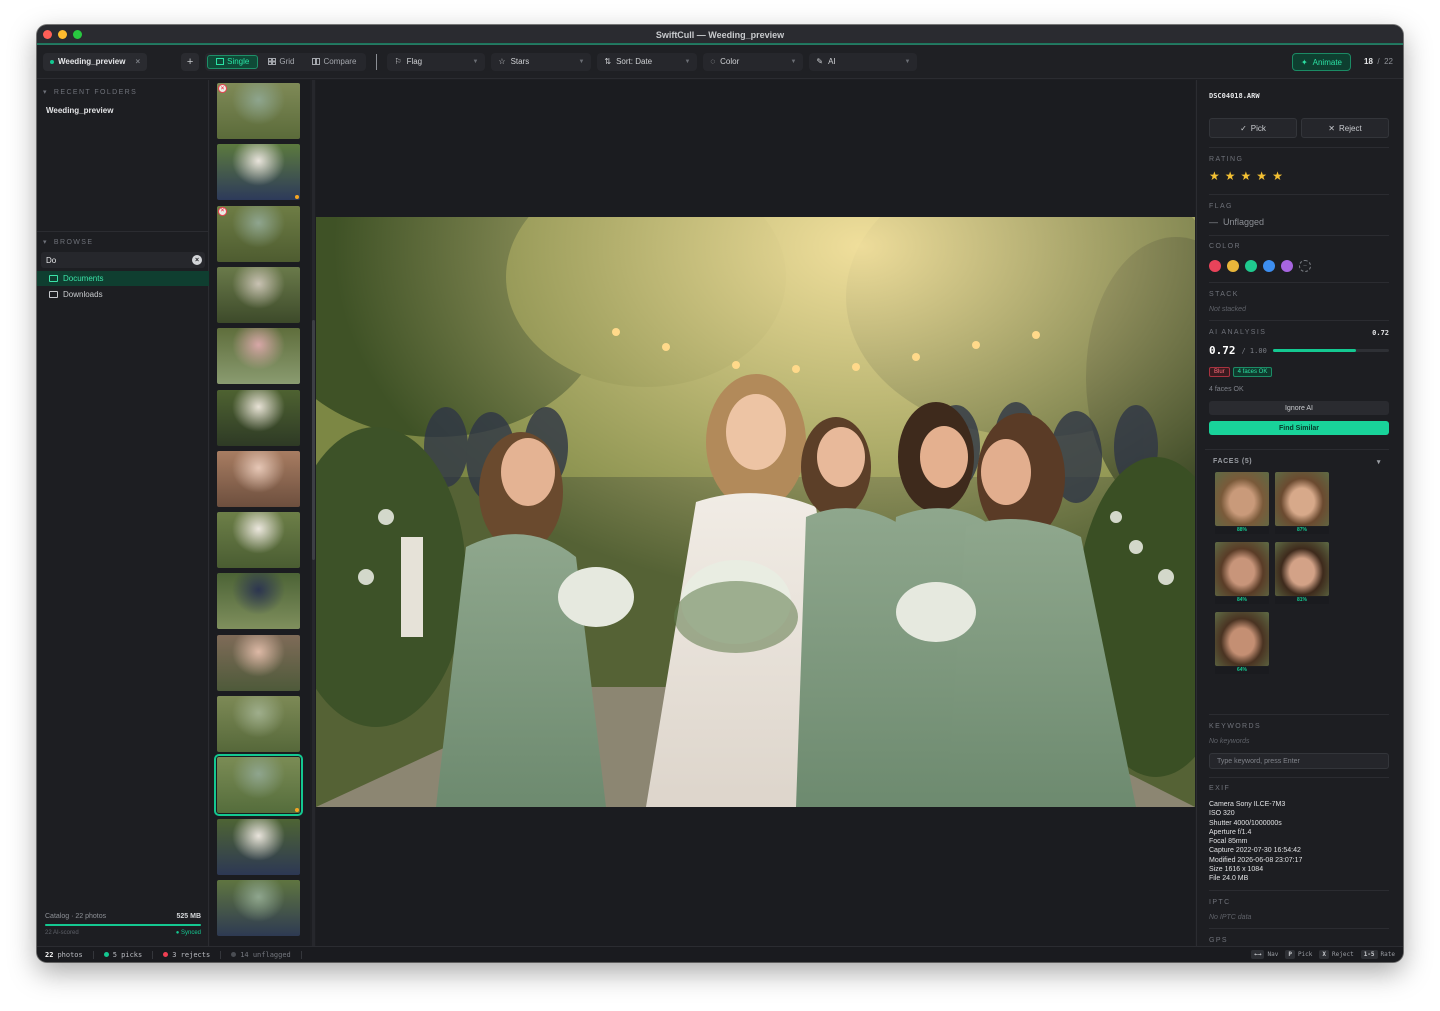  I want to click on close-window-button, so click(47, 34).